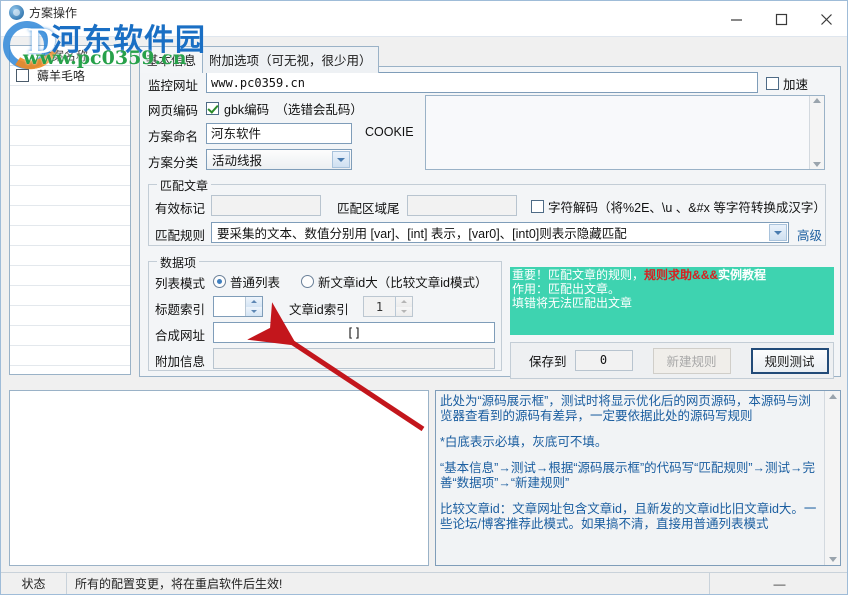 The width and height of the screenshot is (848, 595). What do you see at coordinates (572, 303) in the screenshot?
I see `rule-help-line-3: 填错将无法匹配出文章` at bounding box center [572, 303].